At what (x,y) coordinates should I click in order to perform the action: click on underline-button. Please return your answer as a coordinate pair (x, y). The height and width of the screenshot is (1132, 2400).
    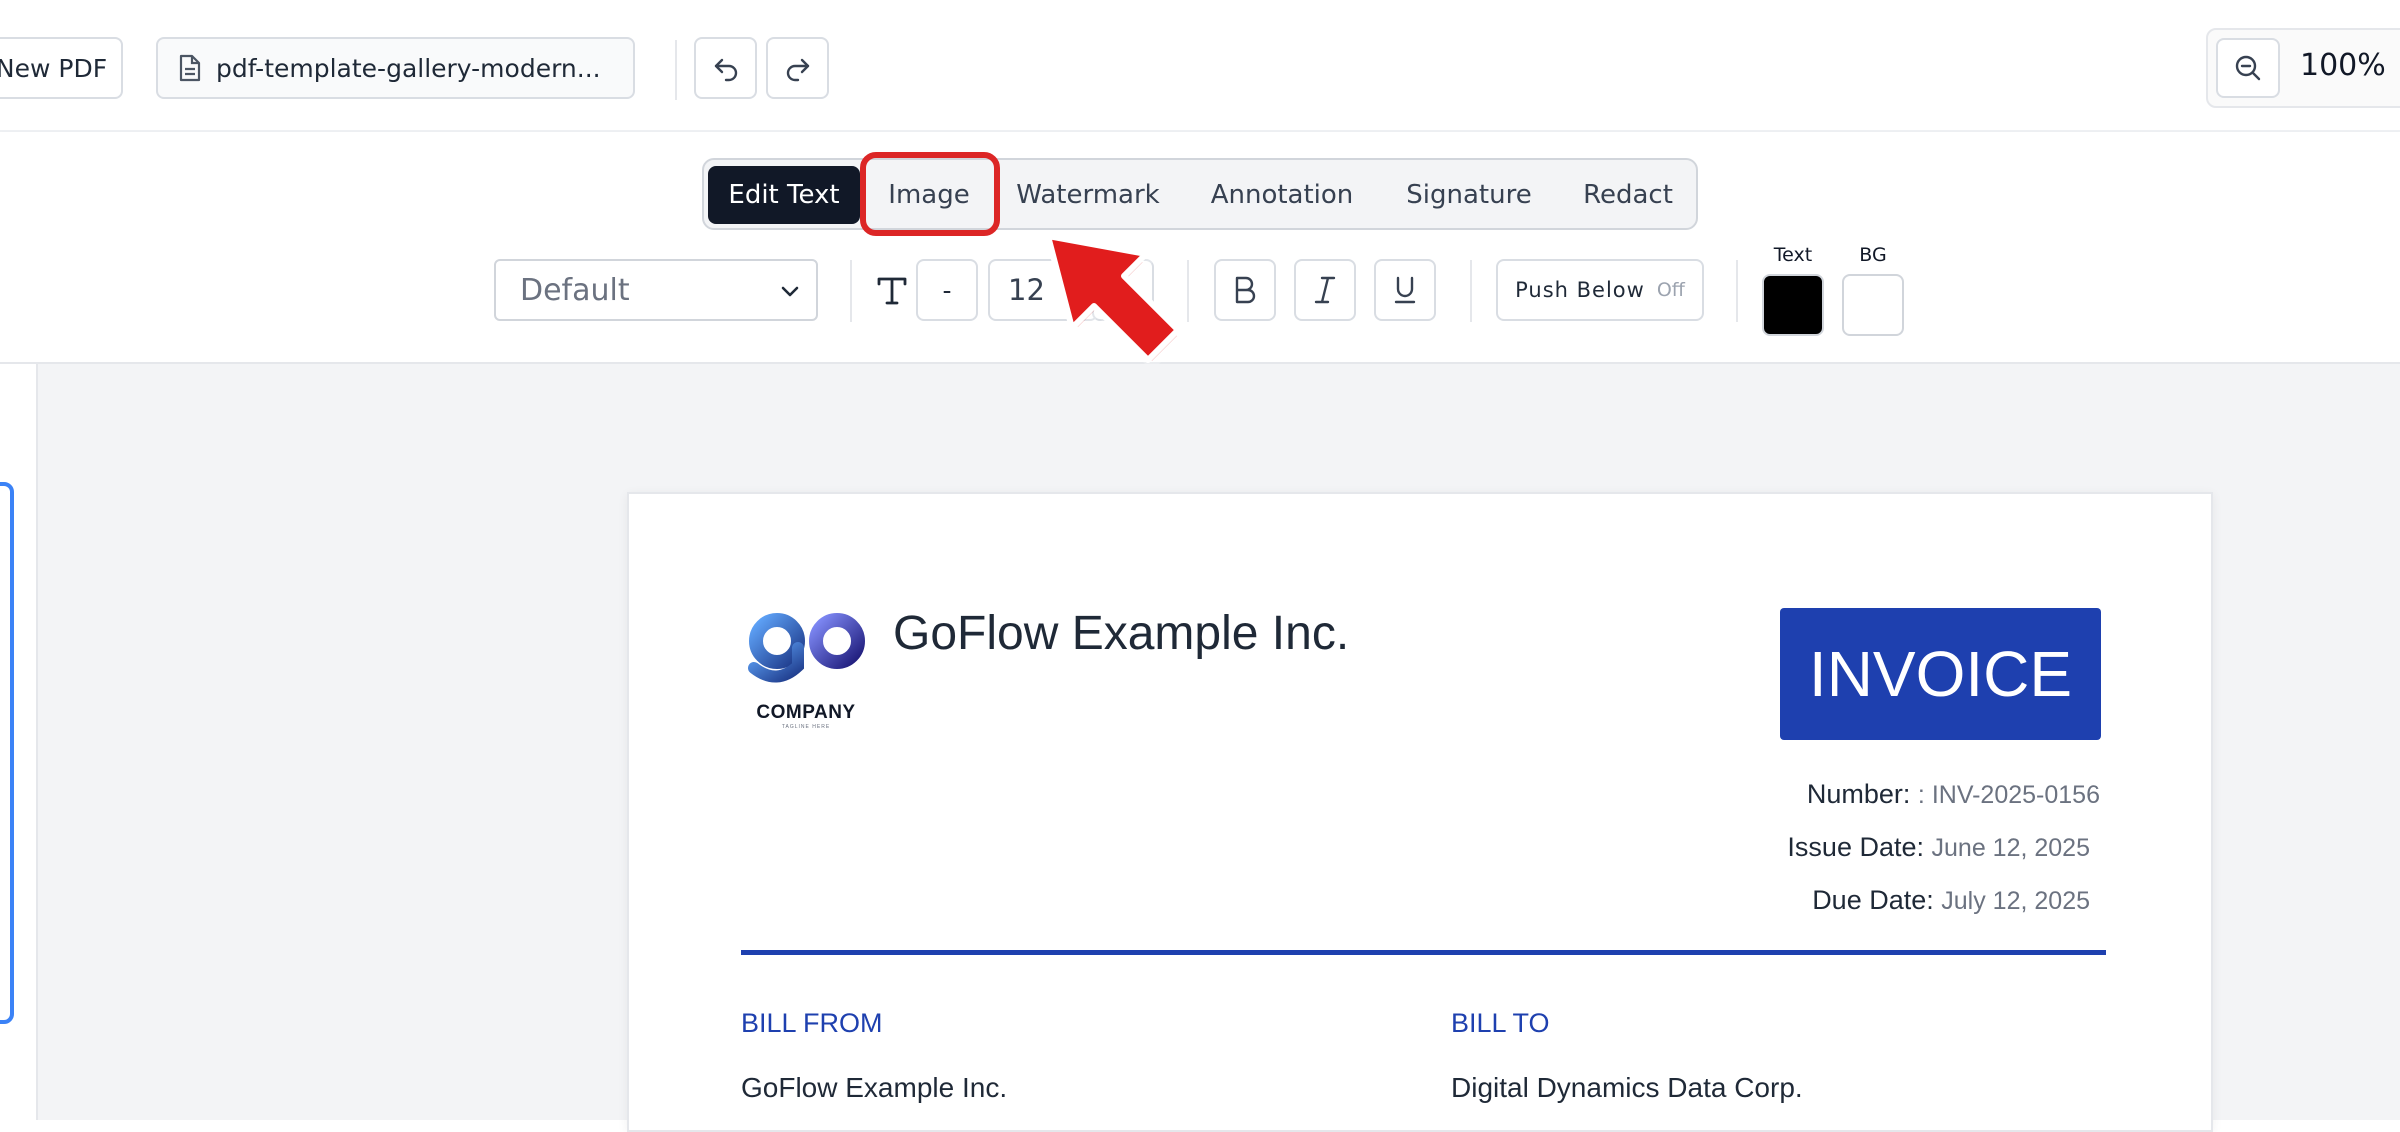
    Looking at the image, I should click on (1405, 290).